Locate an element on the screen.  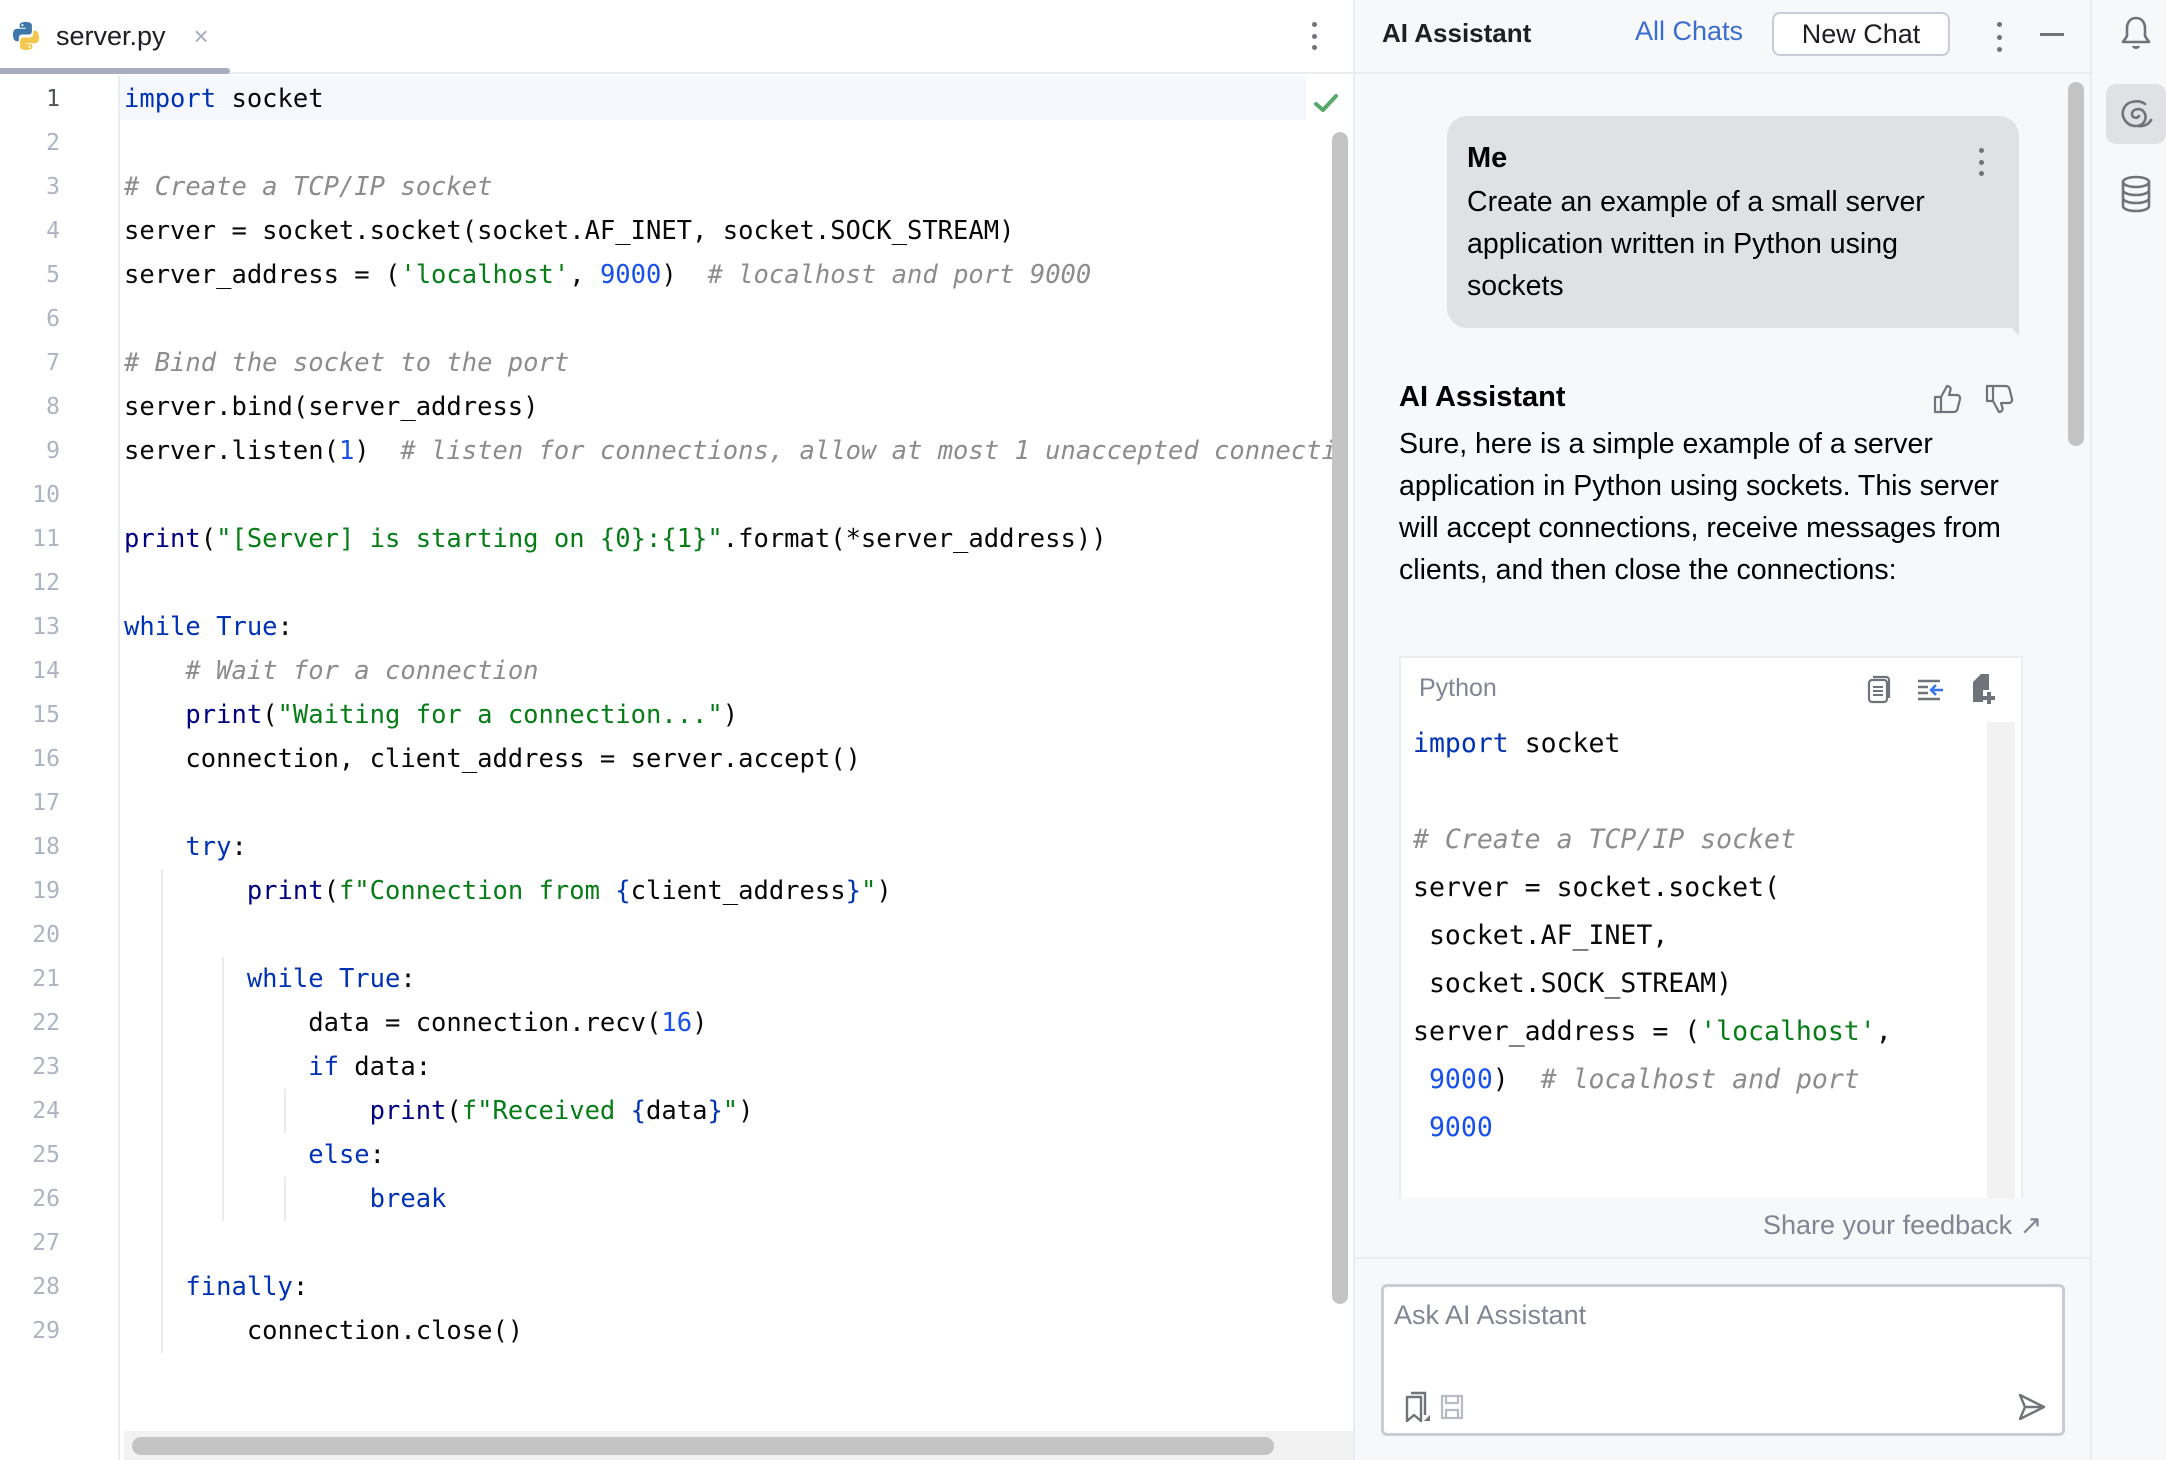
line-number: 20 is located at coordinates (46, 935).